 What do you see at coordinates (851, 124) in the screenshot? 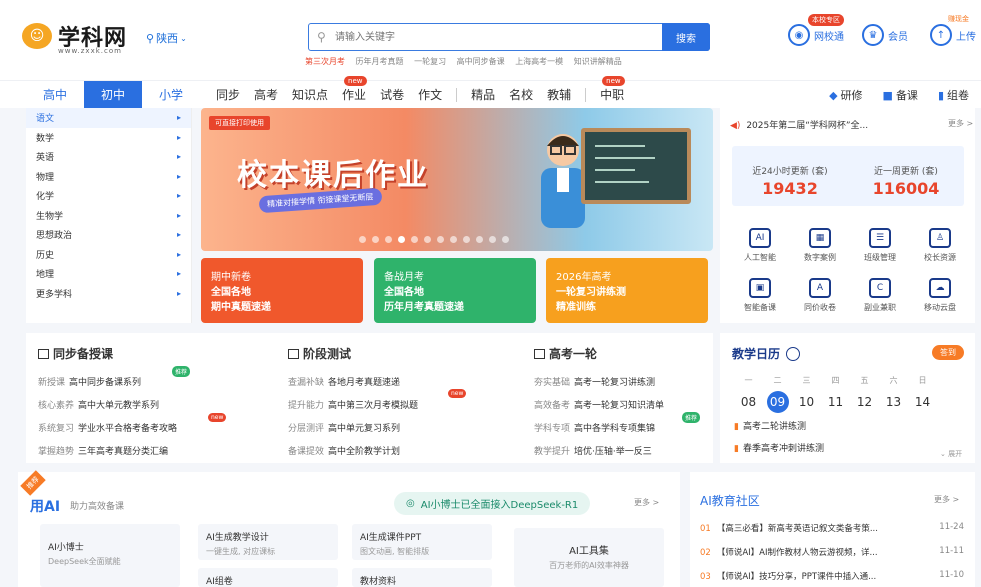
I see `announcement: ◀) 2025年第二届“学科网杯”全... 更多 >` at bounding box center [851, 124].